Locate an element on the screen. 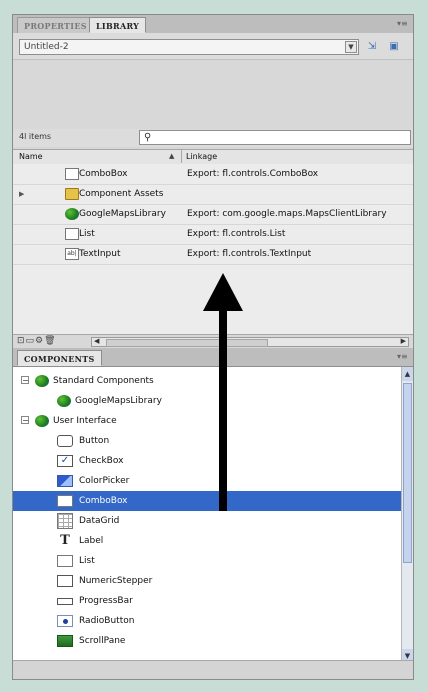  expand-arrow-icon: ▶ is located at coordinates (21, 194).